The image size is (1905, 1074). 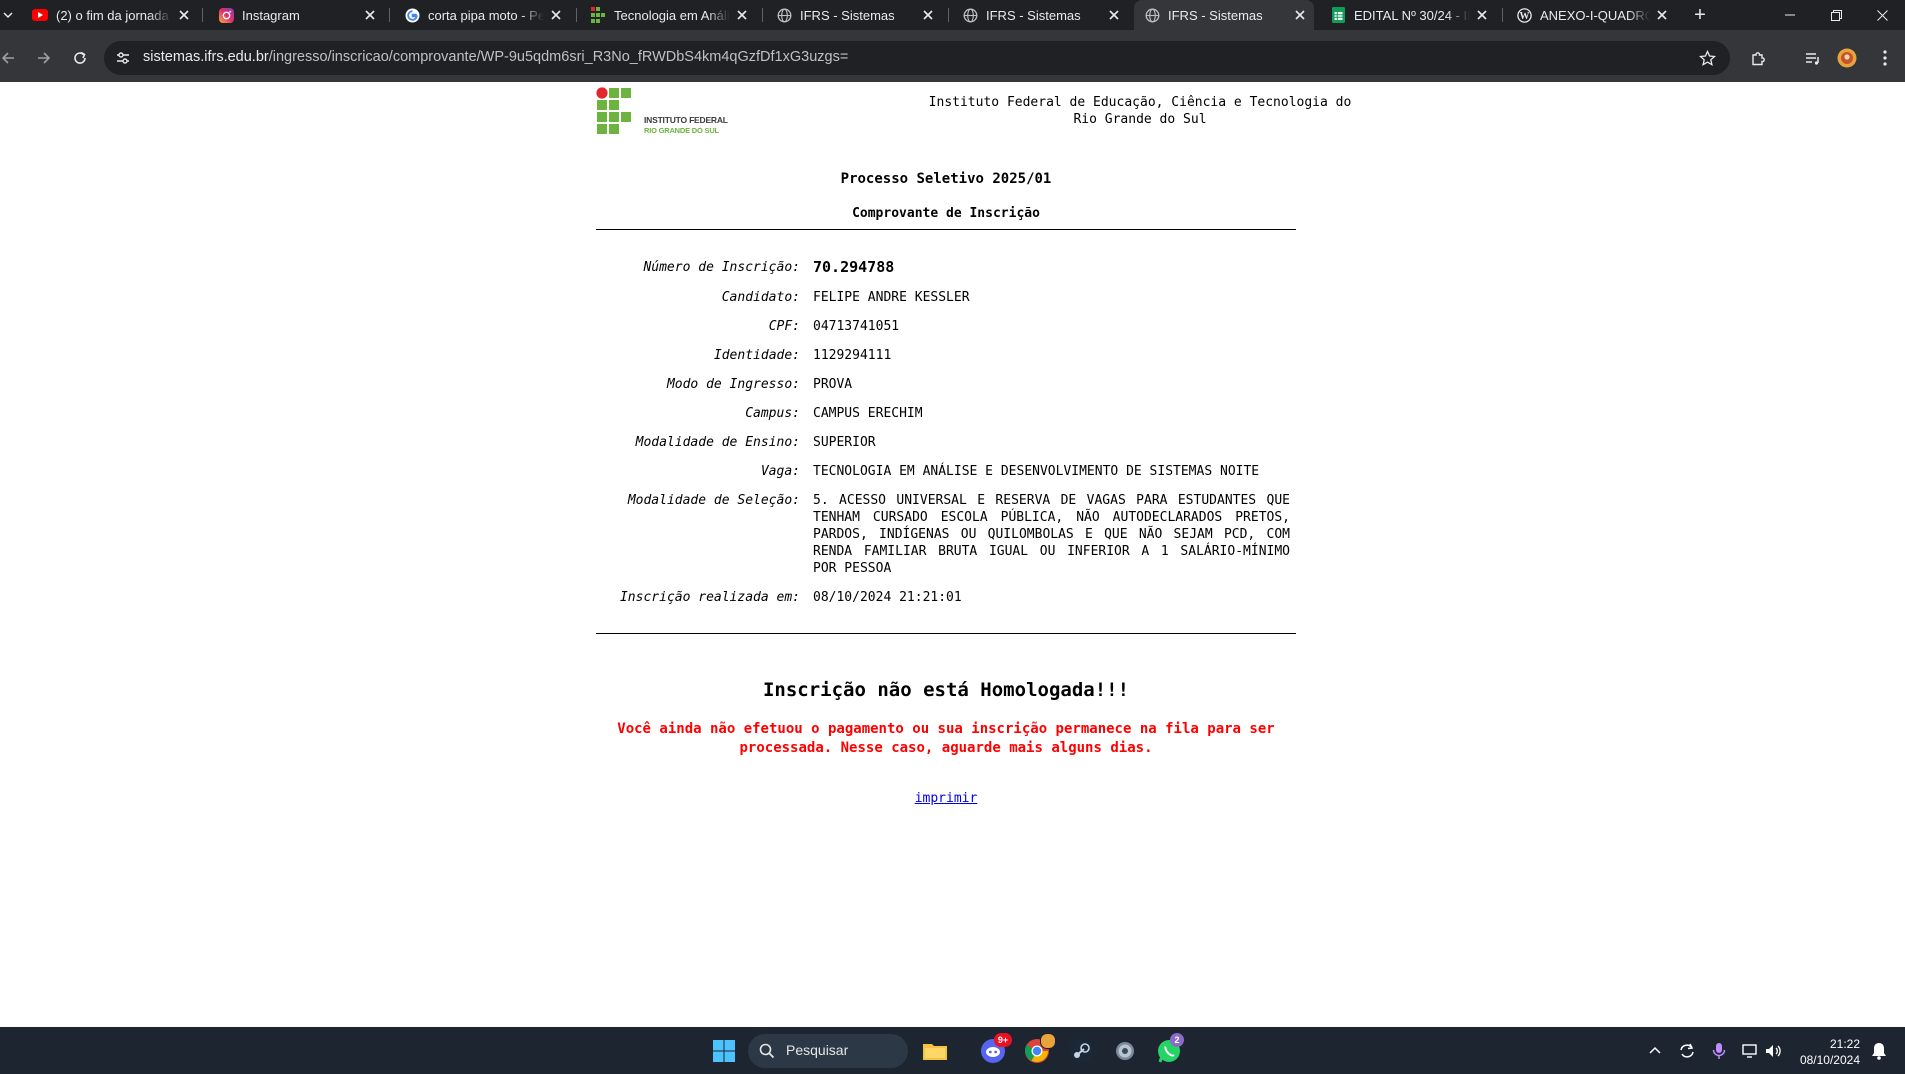 I want to click on clock-time: 21:22, so click(x=1844, y=1044).